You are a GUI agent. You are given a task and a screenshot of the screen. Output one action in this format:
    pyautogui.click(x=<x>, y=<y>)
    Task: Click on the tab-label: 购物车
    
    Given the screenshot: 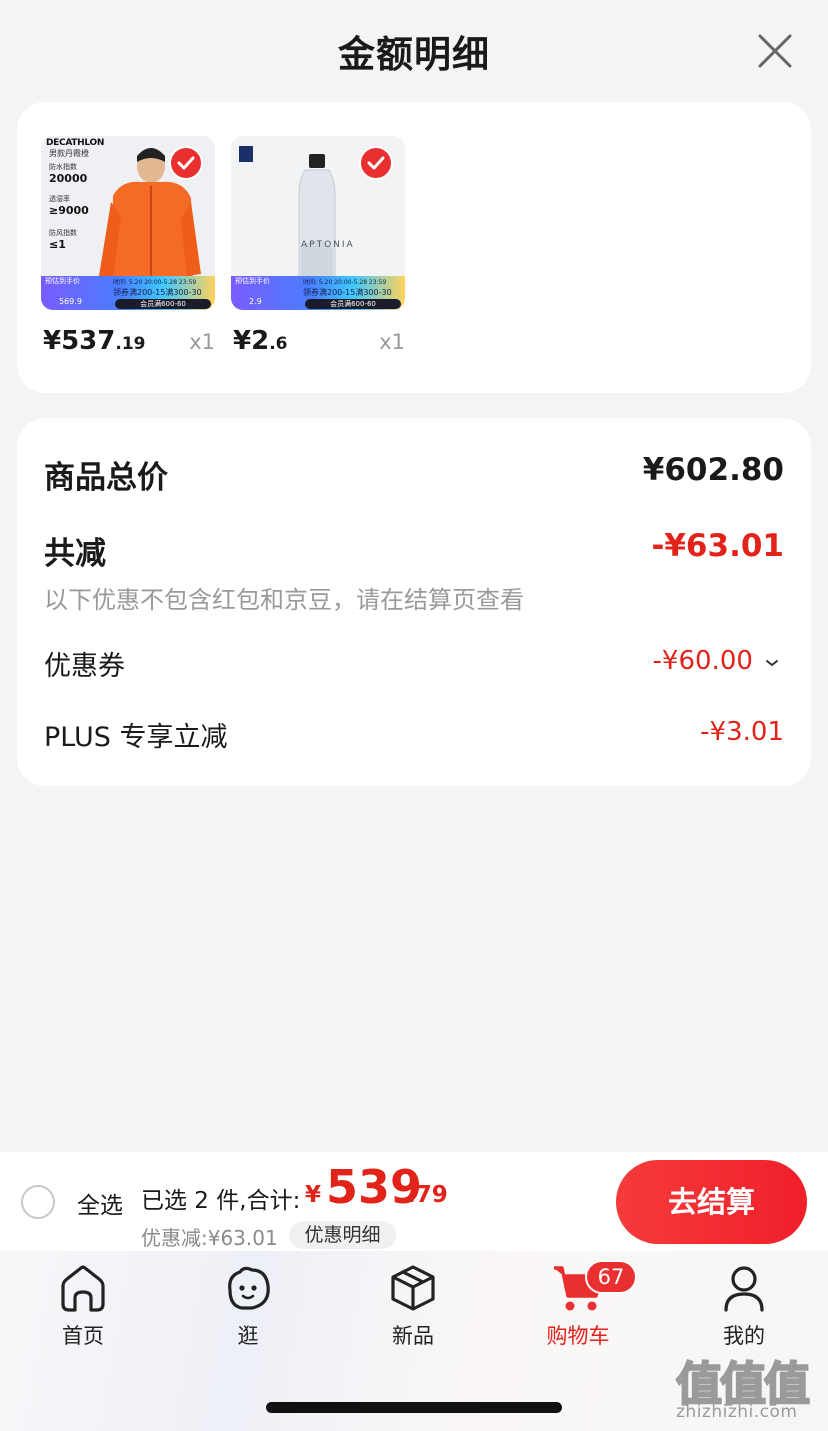 What is the action you would take?
    pyautogui.click(x=578, y=1336)
    